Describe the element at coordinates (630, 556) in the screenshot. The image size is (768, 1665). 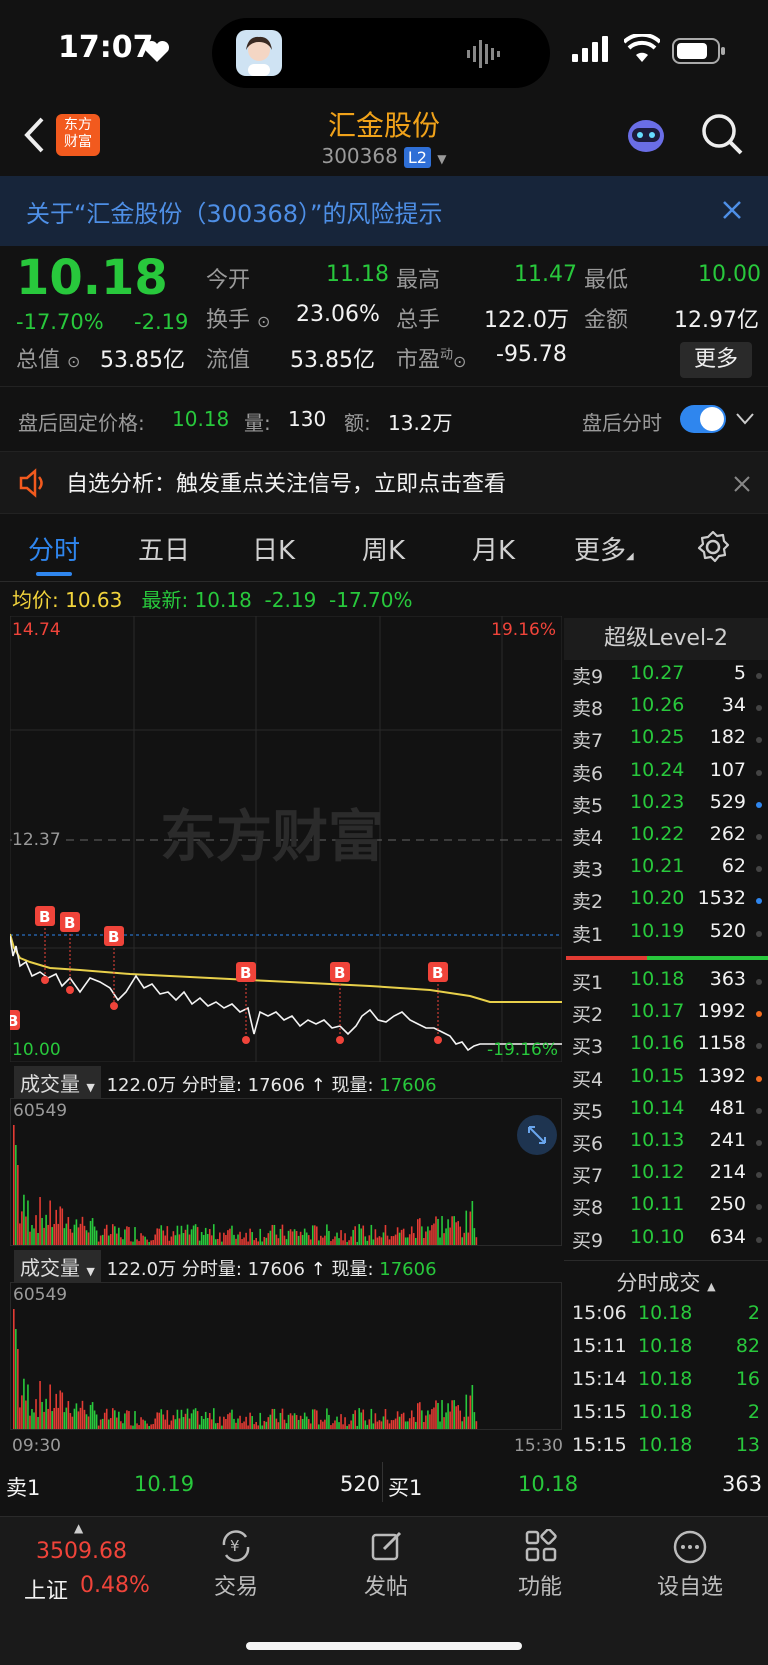
I see `caret-icon: ◢` at that location.